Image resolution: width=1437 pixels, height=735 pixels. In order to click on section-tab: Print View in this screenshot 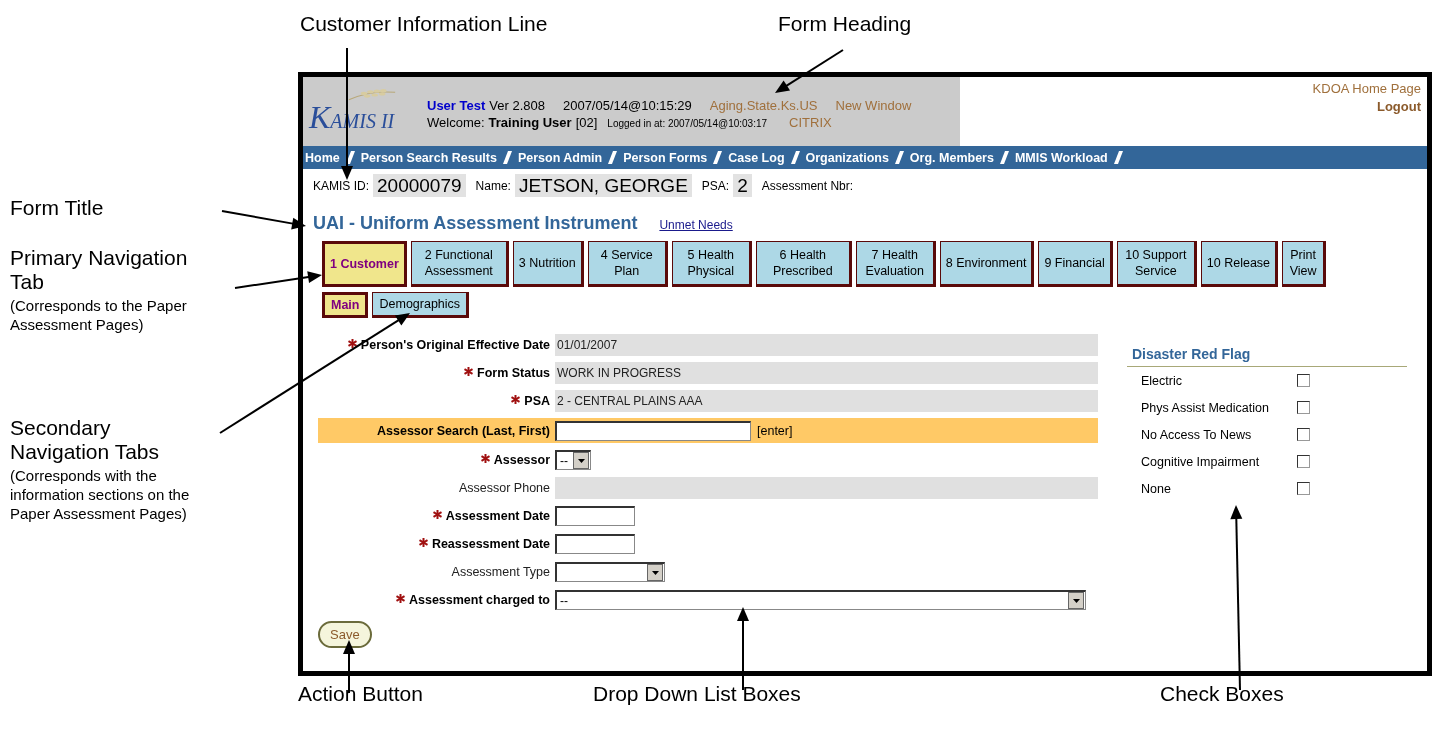, I will do `click(1304, 264)`.